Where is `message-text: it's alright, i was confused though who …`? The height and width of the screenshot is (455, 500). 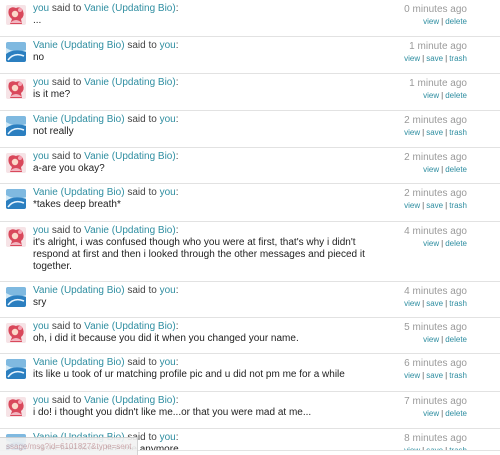 message-text: it's alright, i was confused though who … is located at coordinates (199, 254).